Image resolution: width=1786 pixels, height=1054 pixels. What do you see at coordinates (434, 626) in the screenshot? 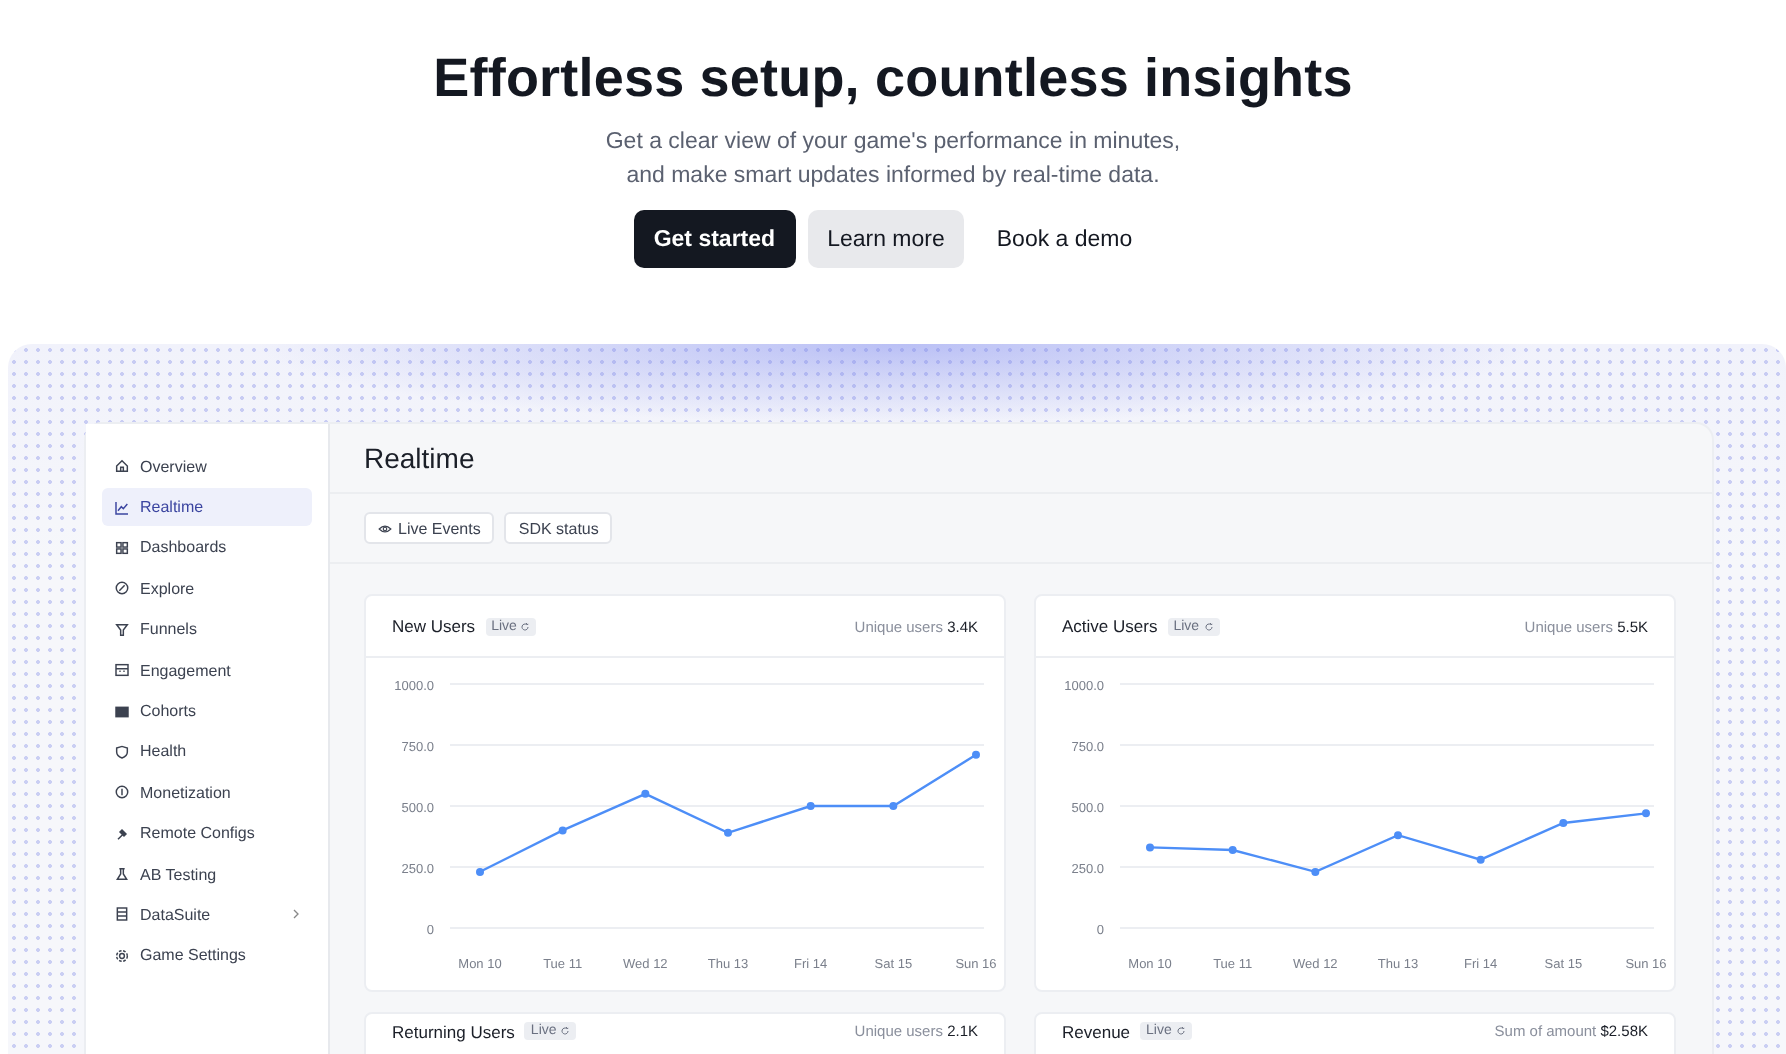
I see `card-title: New Users` at bounding box center [434, 626].